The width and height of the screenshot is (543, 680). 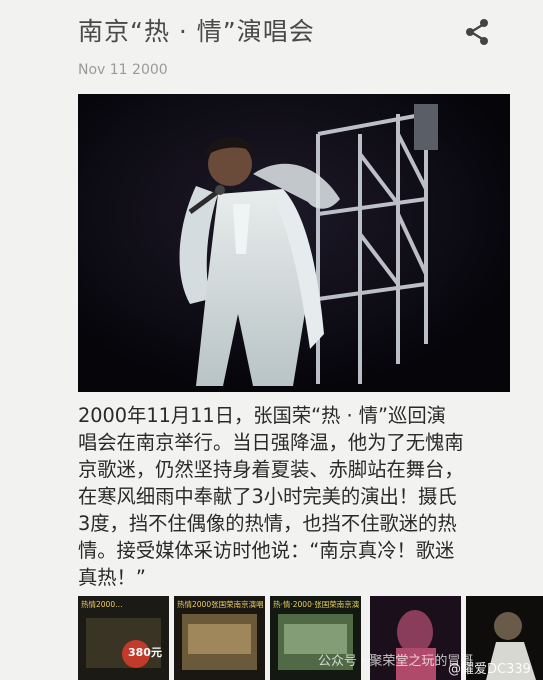 What do you see at coordinates (145, 652) in the screenshot?
I see `ticket-price: 380元` at bounding box center [145, 652].